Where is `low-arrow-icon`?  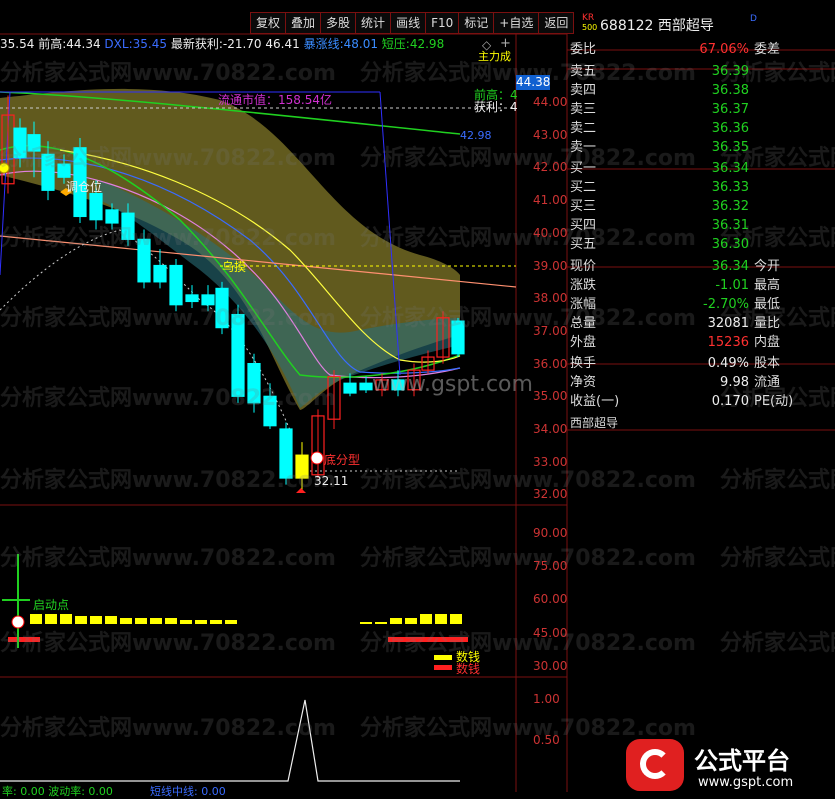
low-arrow-icon is located at coordinates (301, 490).